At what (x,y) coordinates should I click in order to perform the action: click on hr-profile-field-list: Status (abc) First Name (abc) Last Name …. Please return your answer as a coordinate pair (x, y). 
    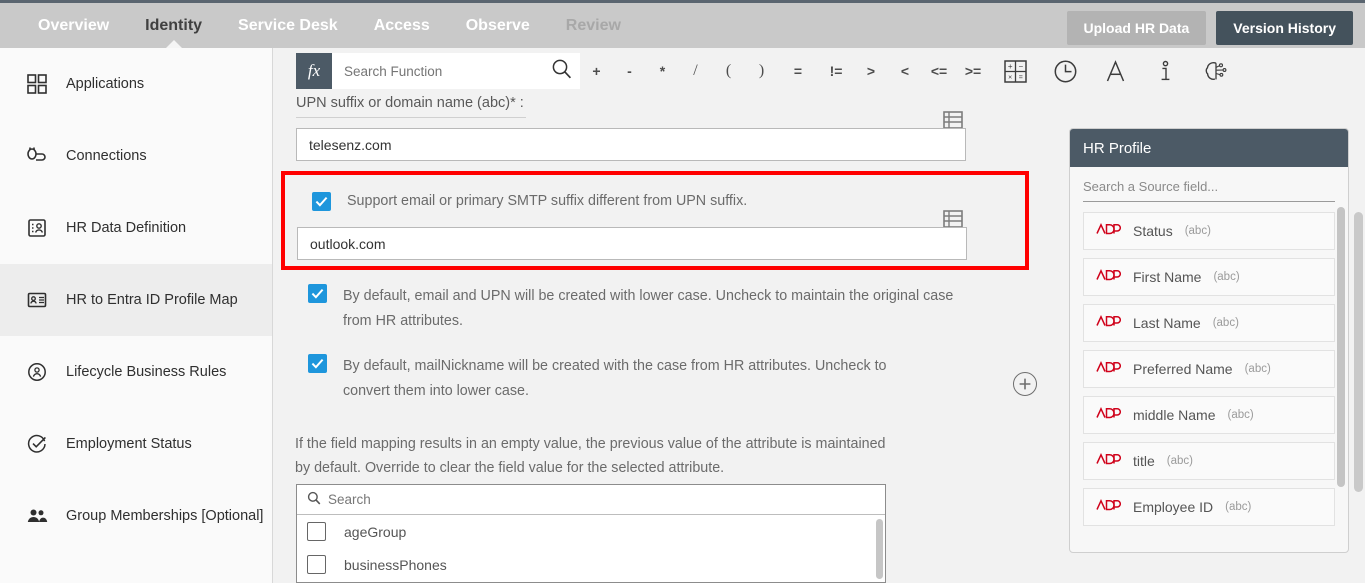
    Looking at the image, I should click on (1209, 364).